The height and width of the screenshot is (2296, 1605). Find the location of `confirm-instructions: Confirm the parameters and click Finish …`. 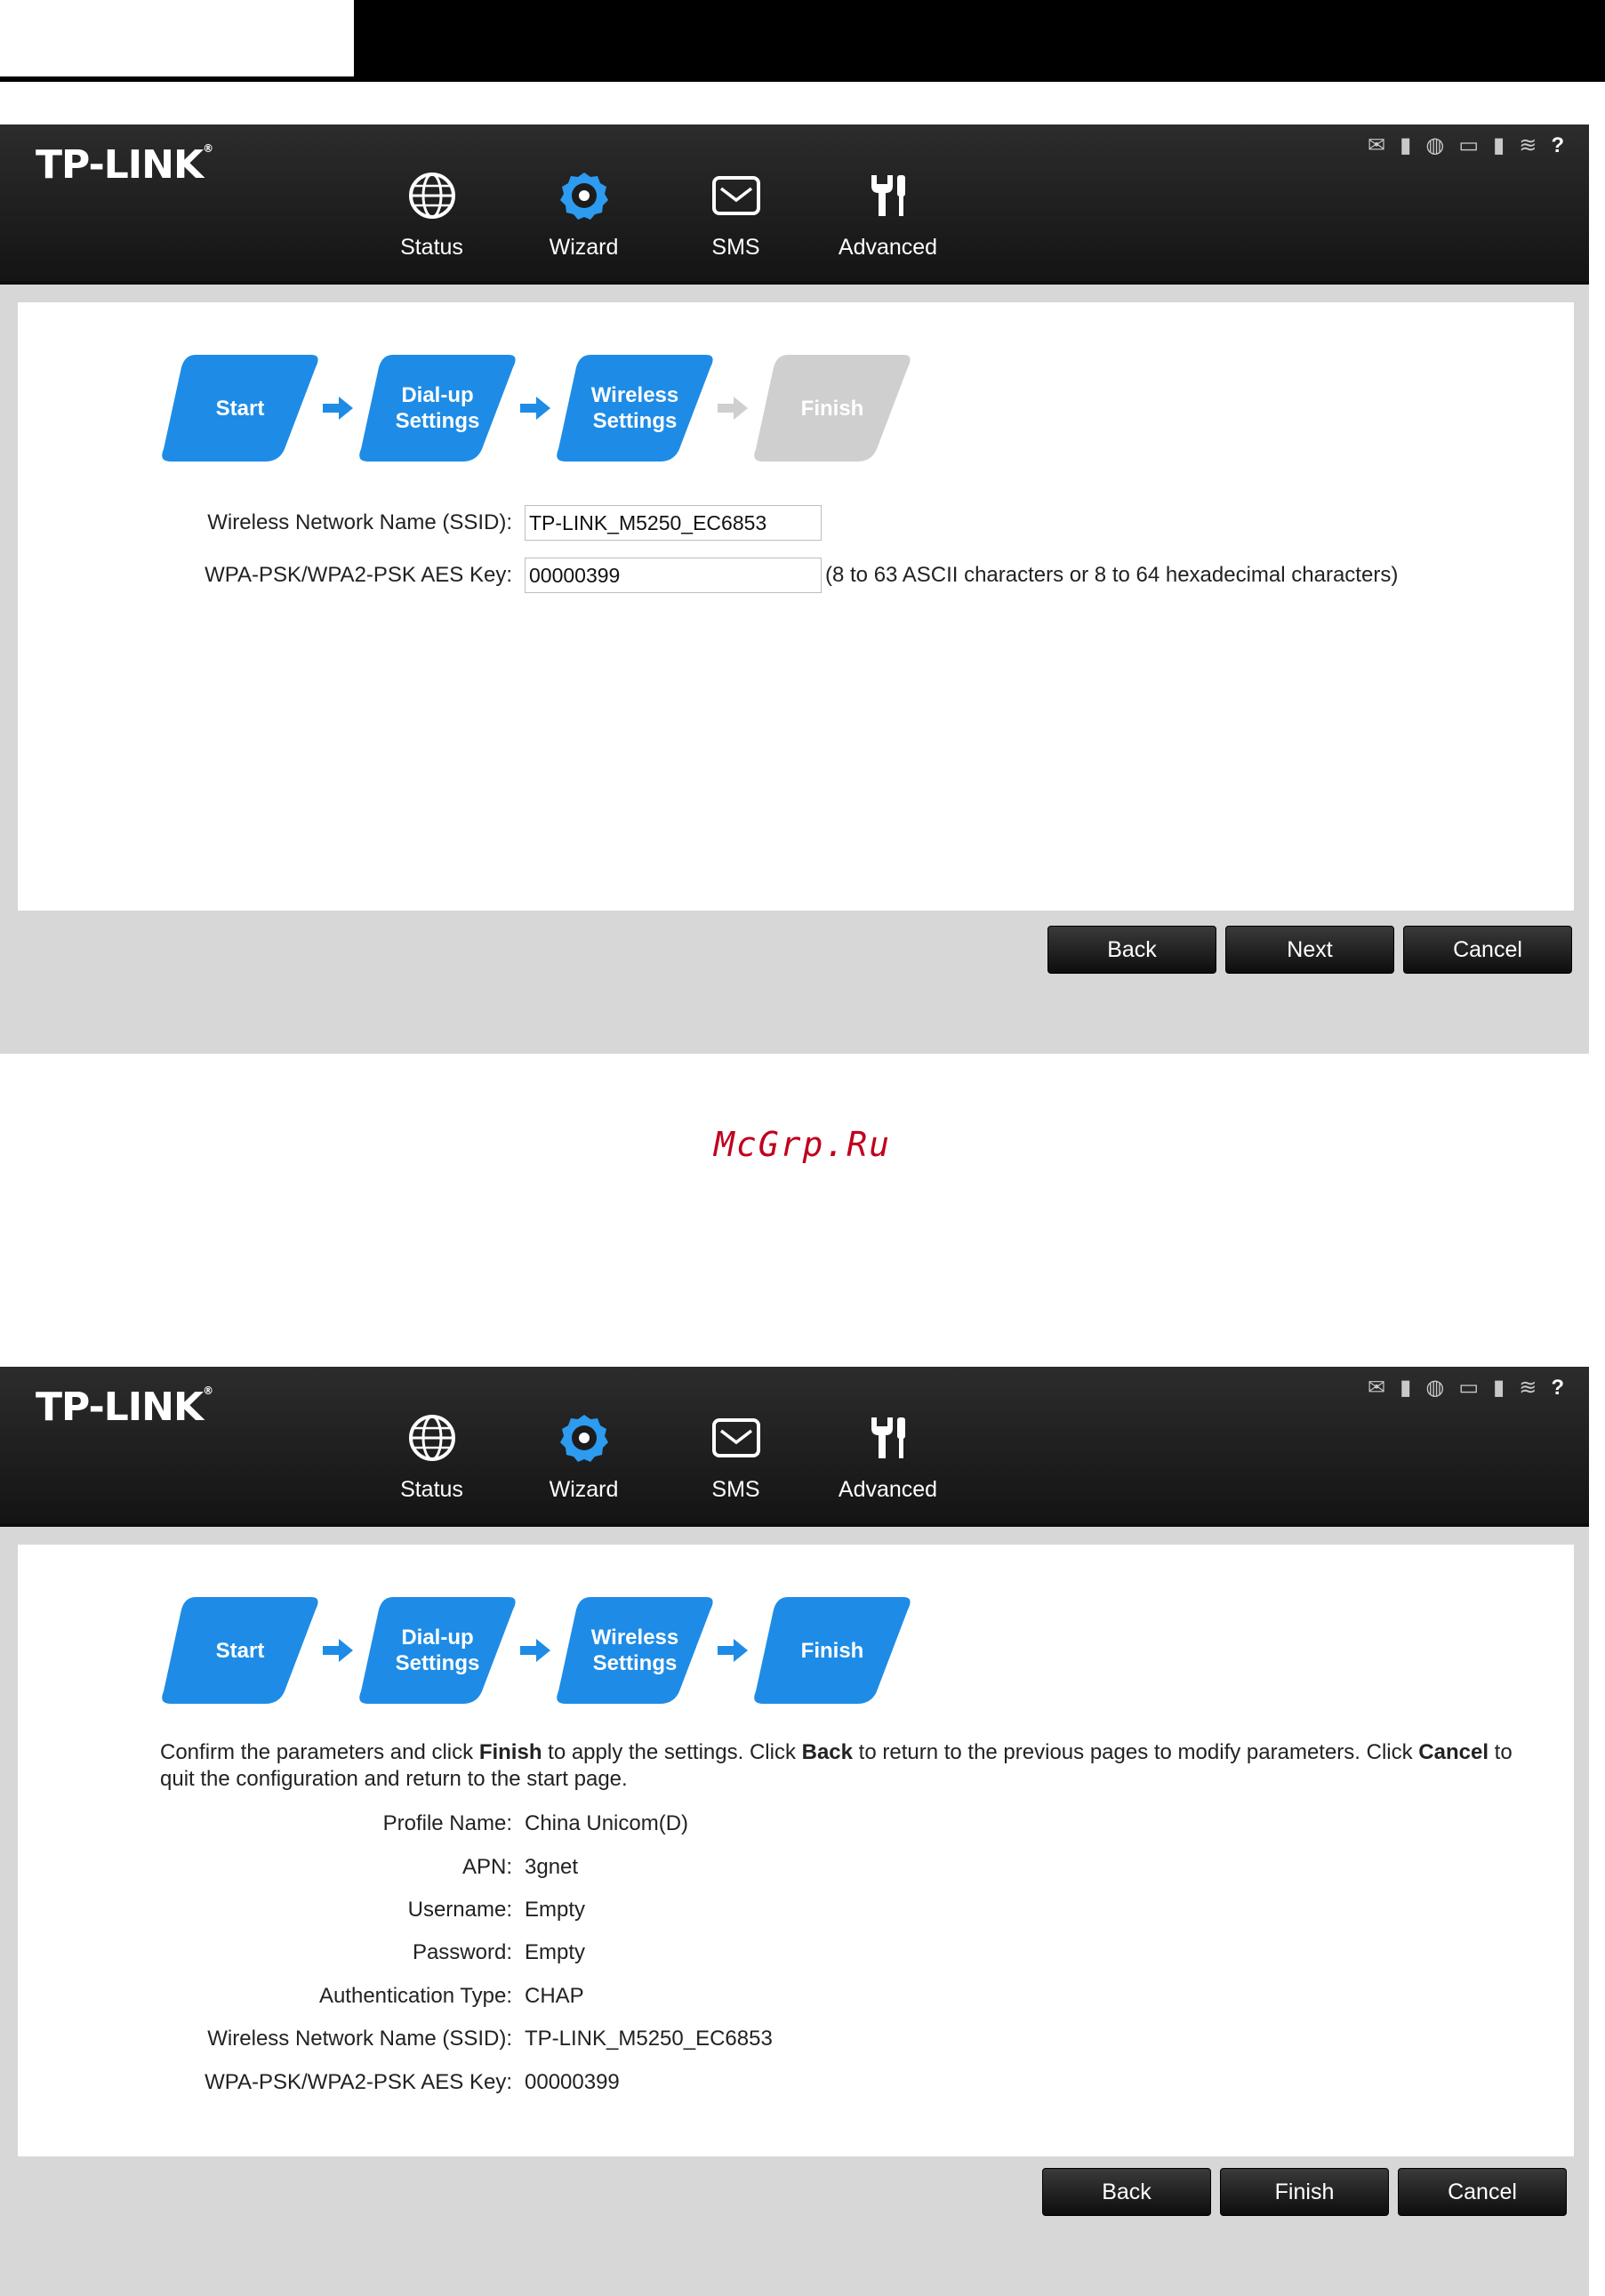

confirm-instructions: Confirm the parameters and click Finish … is located at coordinates (836, 1765).